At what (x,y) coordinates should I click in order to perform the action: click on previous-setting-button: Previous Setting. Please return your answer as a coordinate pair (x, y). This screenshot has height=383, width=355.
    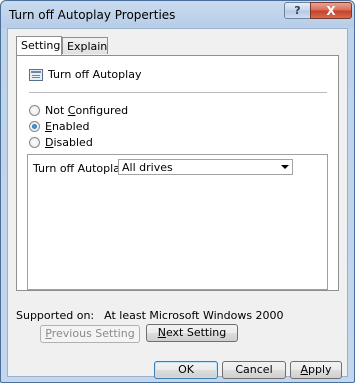
    Looking at the image, I should click on (90, 334).